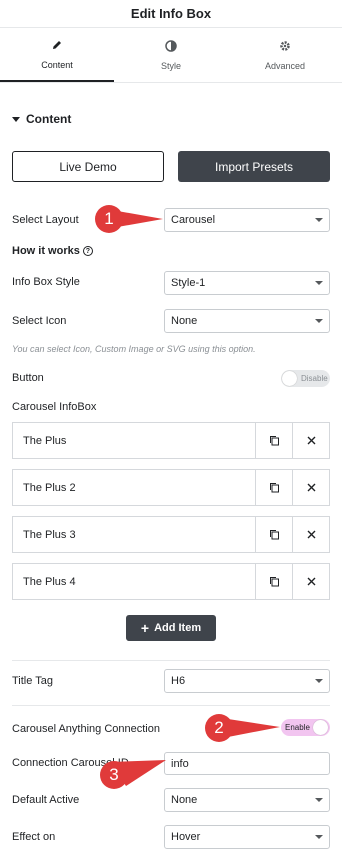  I want to click on carousel-infobox-label: Carousel InfoBox, so click(54, 407).